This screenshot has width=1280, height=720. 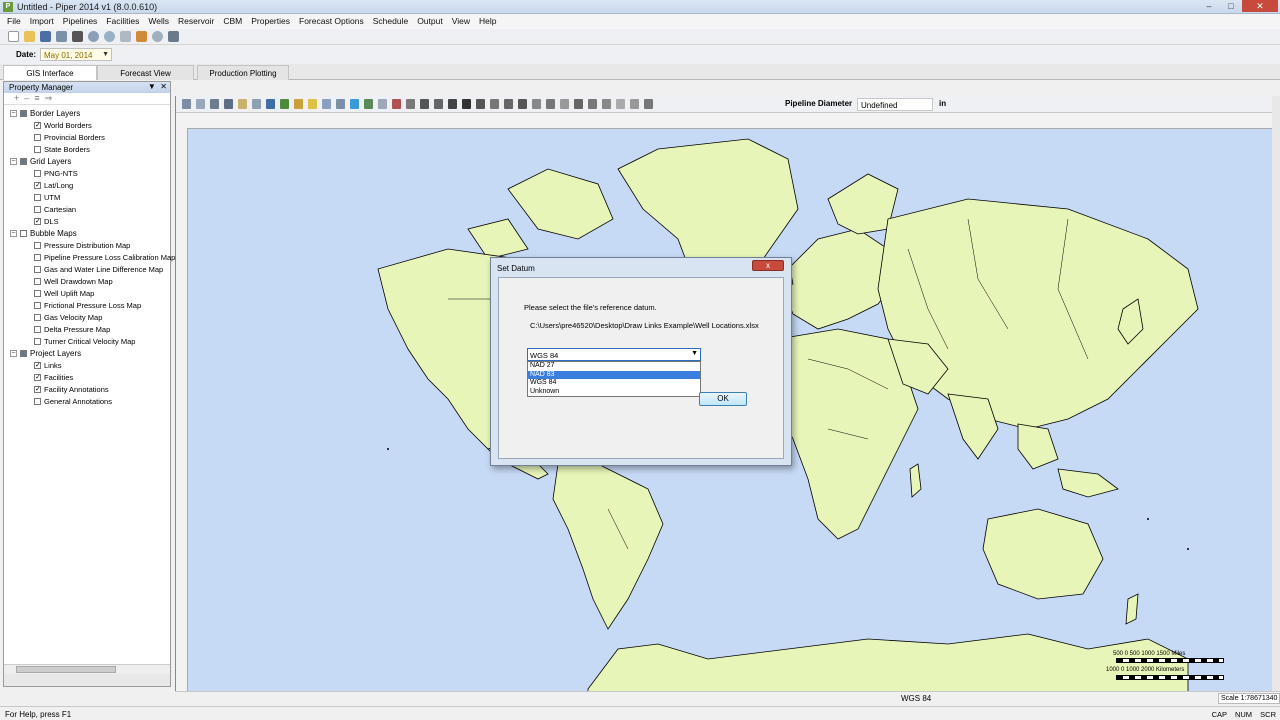 I want to click on tree-item: Provincial Borders, so click(x=69, y=137).